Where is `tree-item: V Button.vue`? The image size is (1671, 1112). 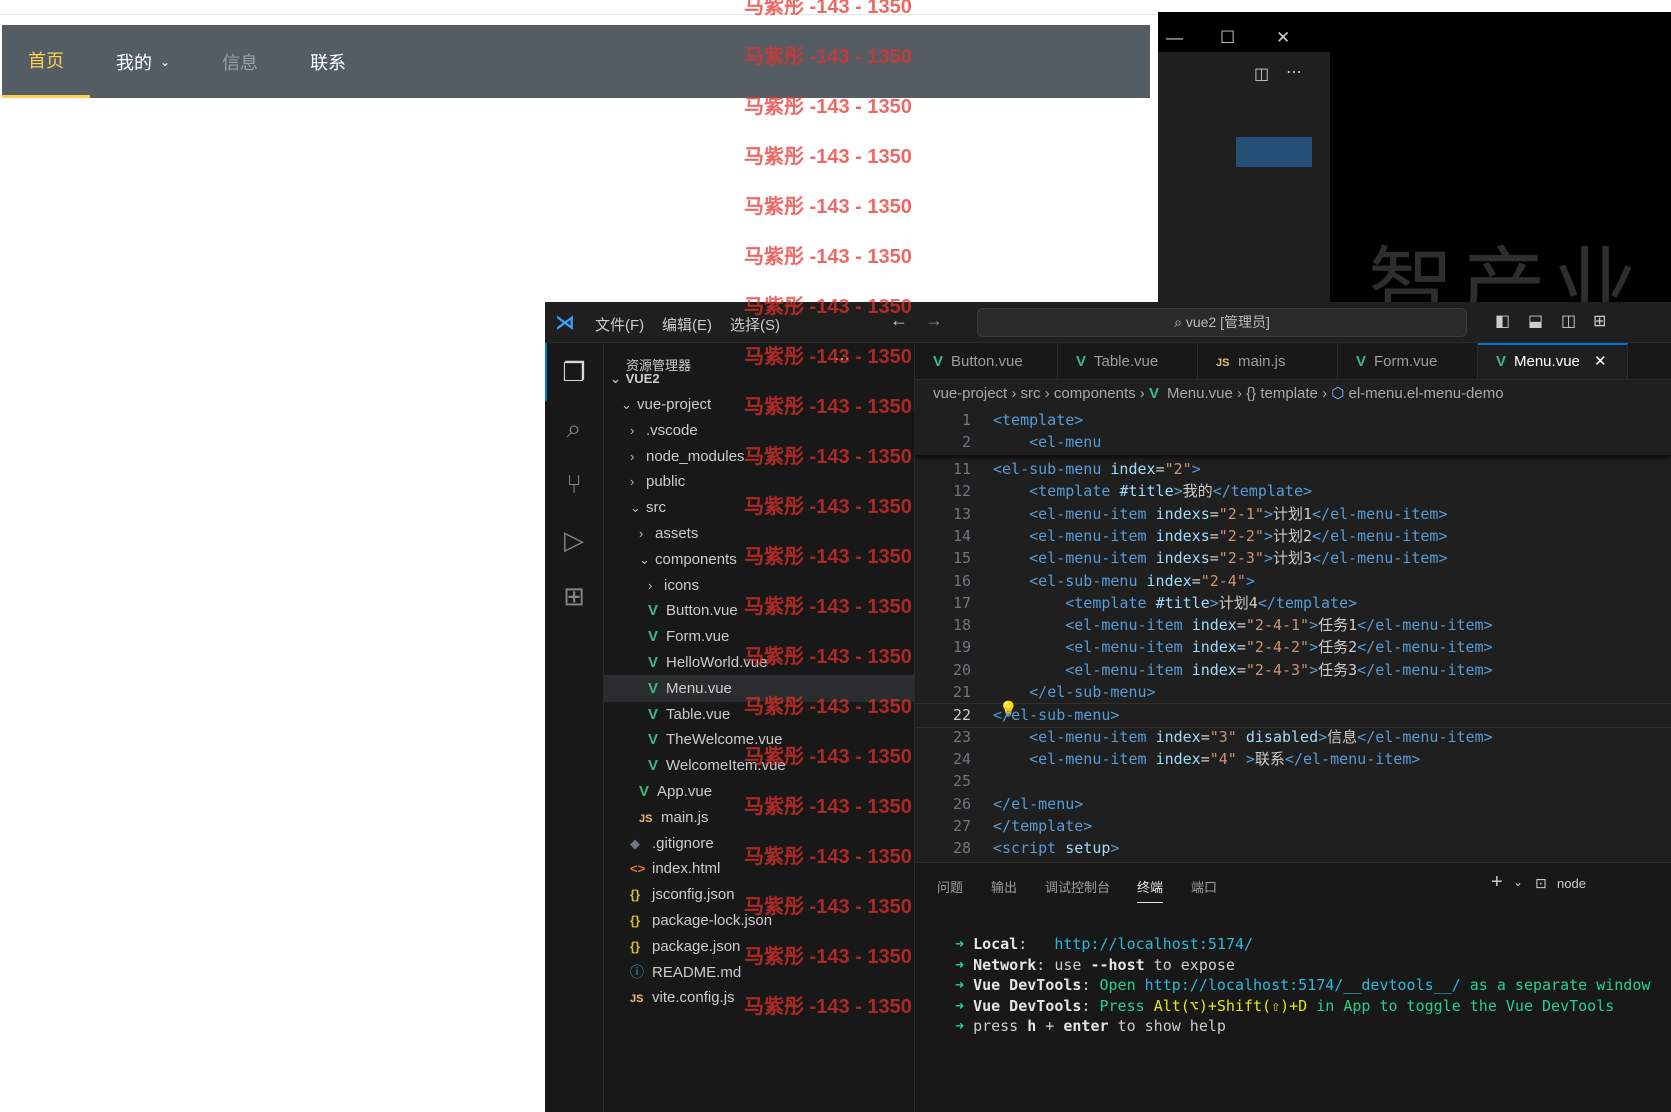 tree-item: V Button.vue is located at coordinates (759, 610).